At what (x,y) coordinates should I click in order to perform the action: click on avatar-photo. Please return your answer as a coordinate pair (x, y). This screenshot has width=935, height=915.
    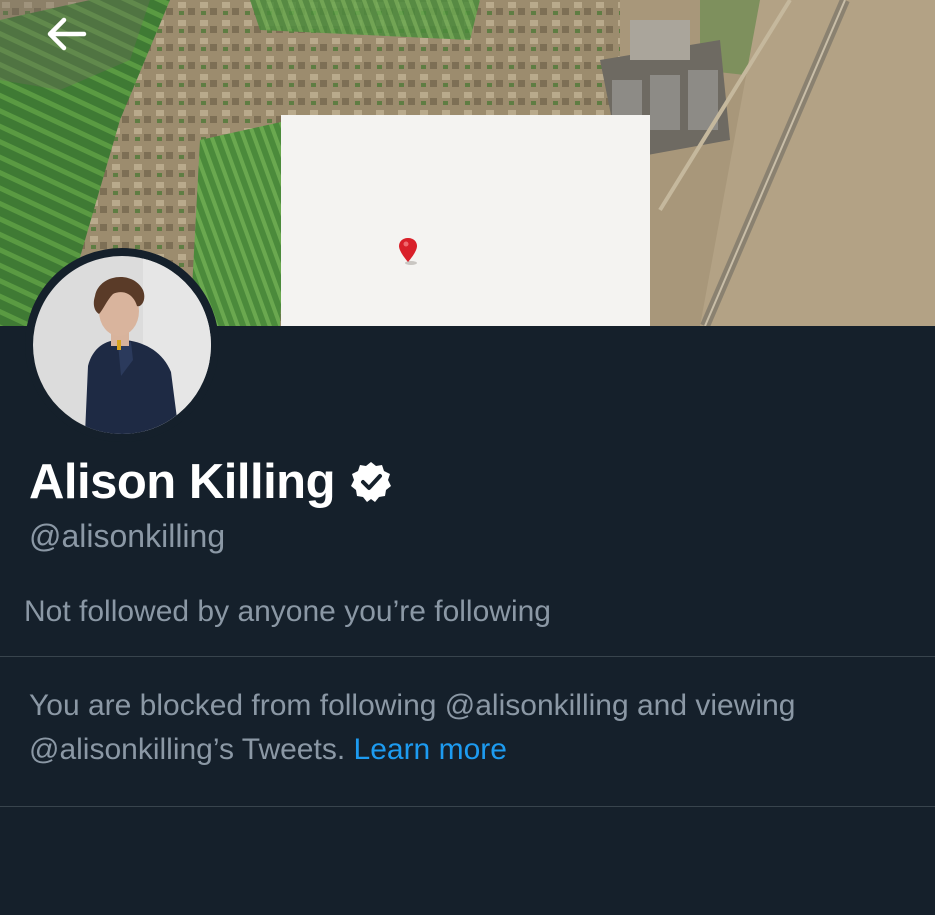
    Looking at the image, I should click on (122, 345).